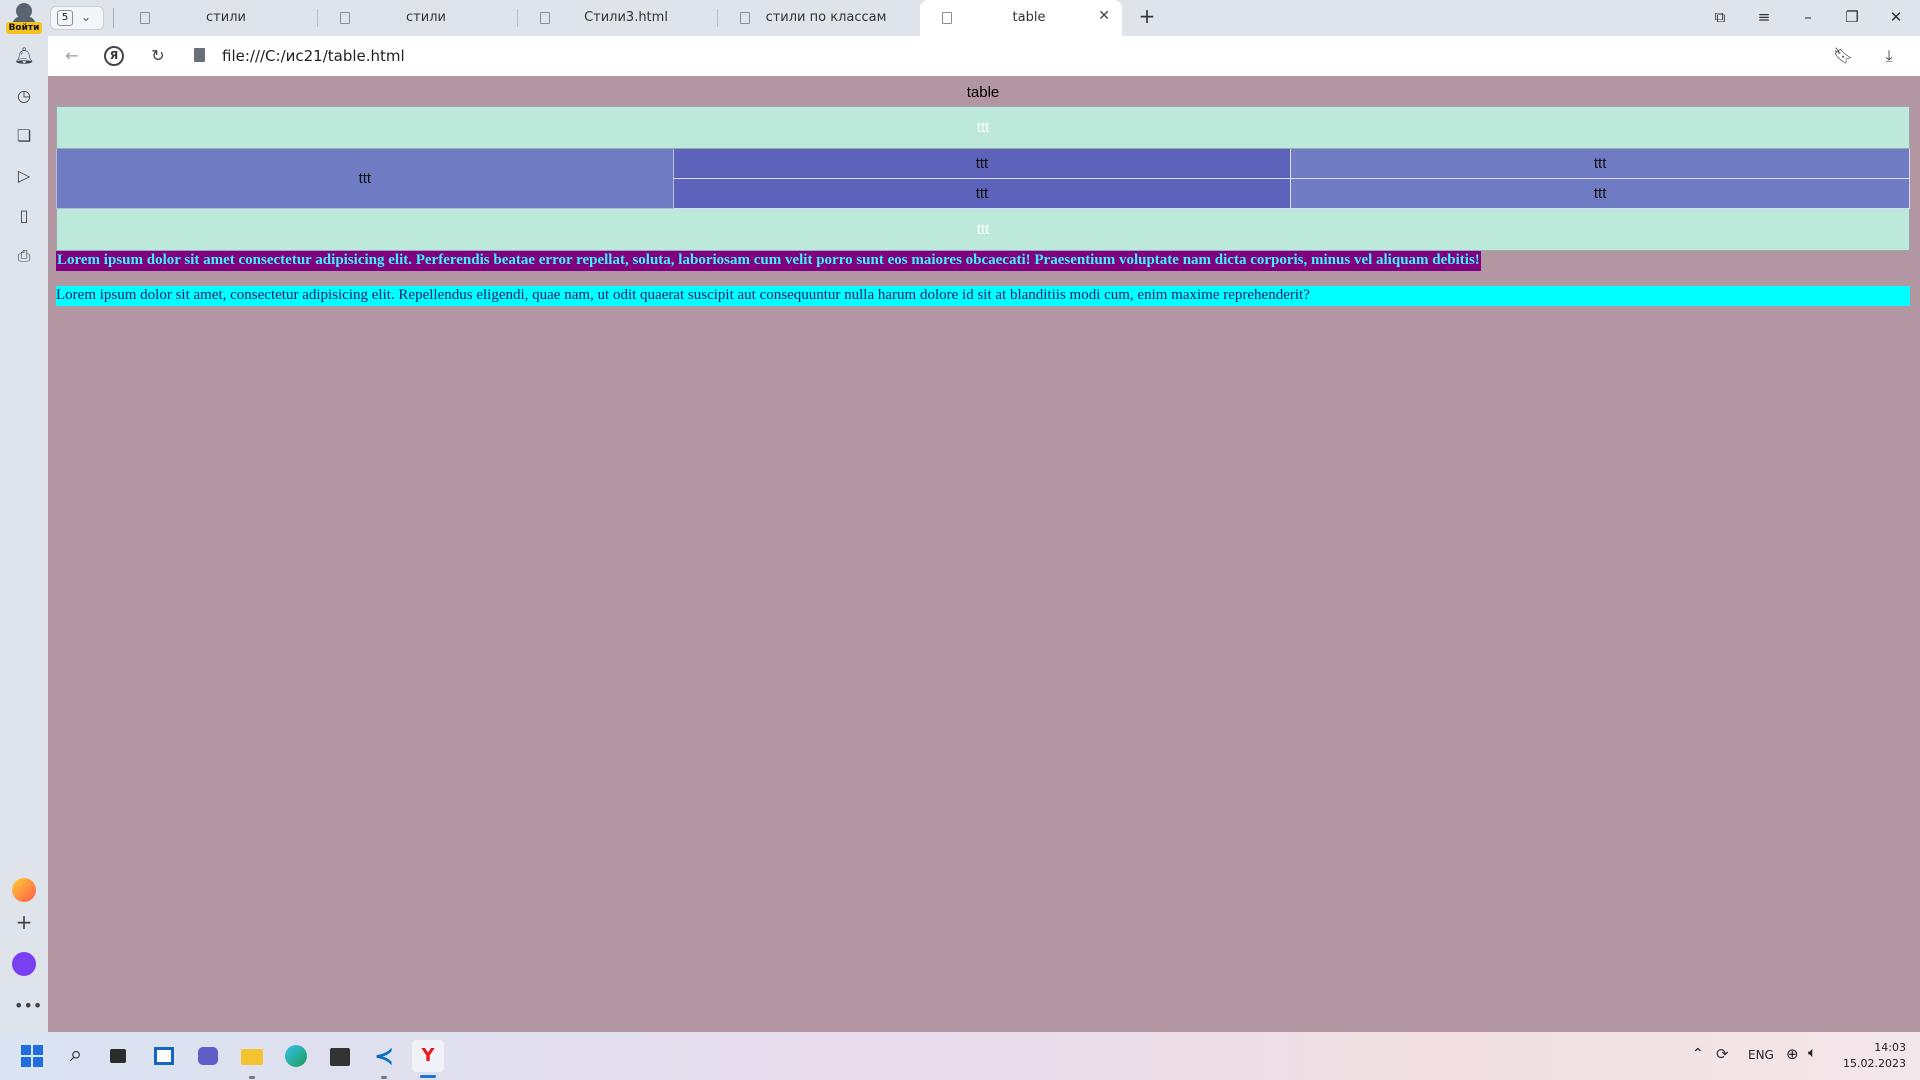  What do you see at coordinates (32, 1056) in the screenshot?
I see `start-button` at bounding box center [32, 1056].